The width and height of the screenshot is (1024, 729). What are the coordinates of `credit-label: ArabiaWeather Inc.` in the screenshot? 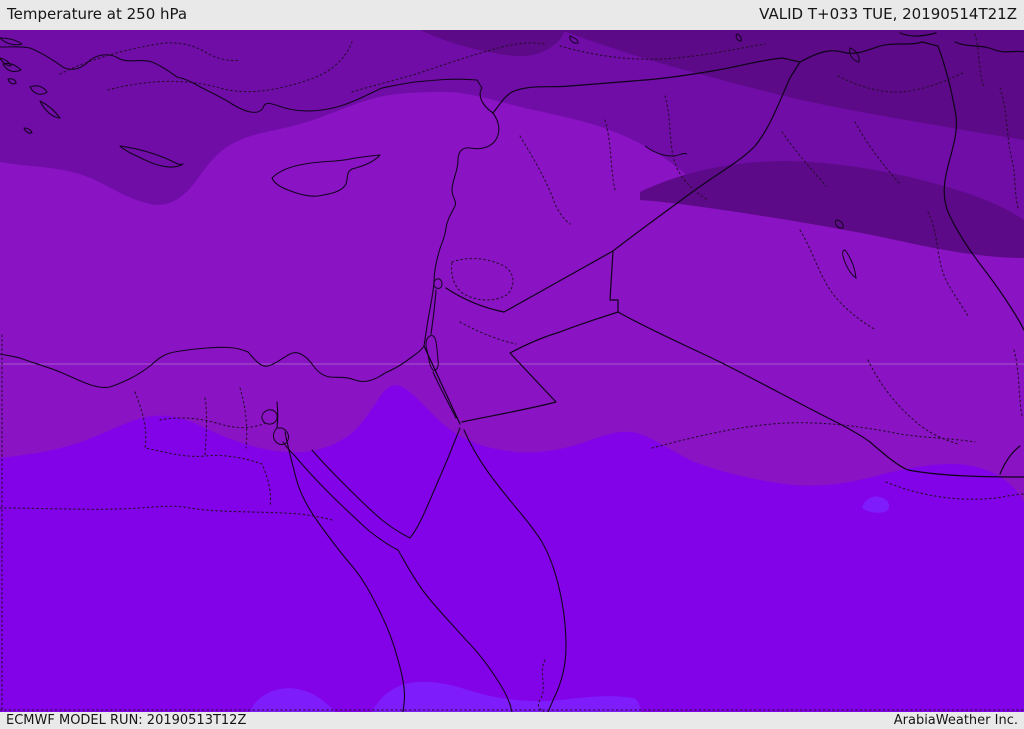 It's located at (955, 720).